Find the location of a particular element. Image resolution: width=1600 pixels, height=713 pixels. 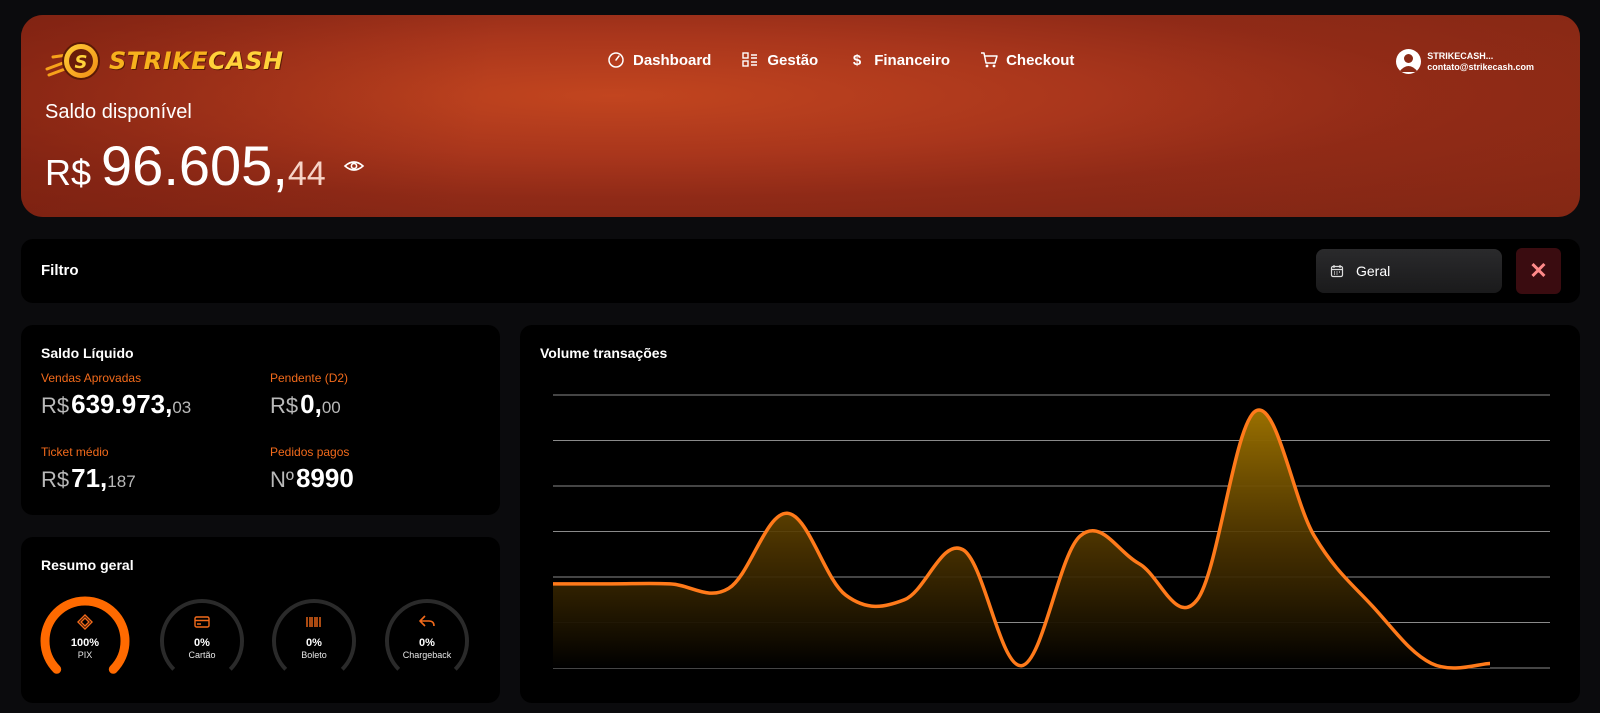

avatar is located at coordinates (1409, 61).